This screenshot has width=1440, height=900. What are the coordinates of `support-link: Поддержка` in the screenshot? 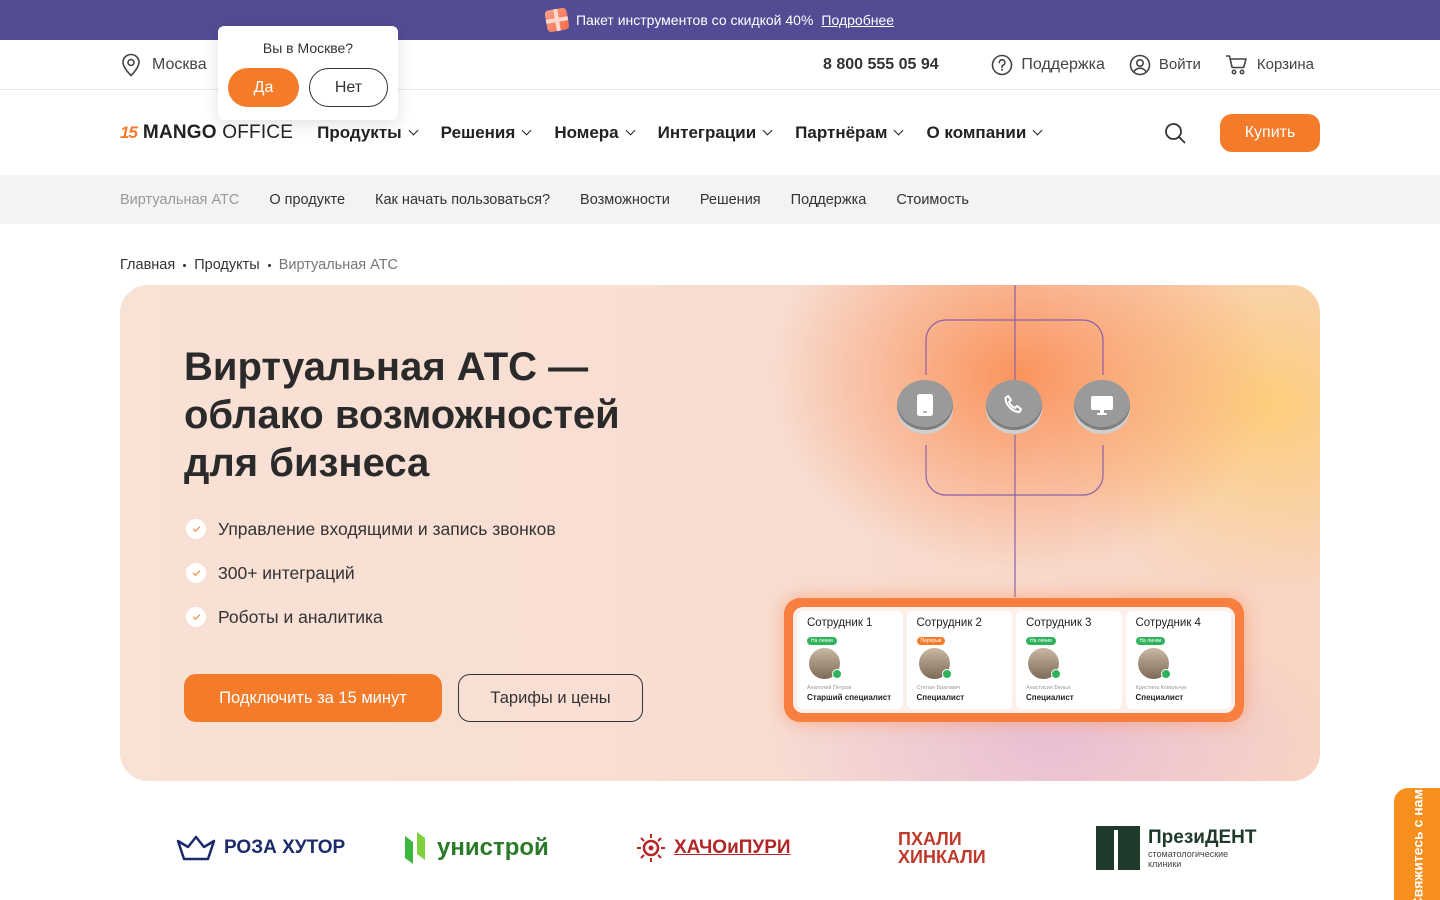 It's located at (1048, 65).